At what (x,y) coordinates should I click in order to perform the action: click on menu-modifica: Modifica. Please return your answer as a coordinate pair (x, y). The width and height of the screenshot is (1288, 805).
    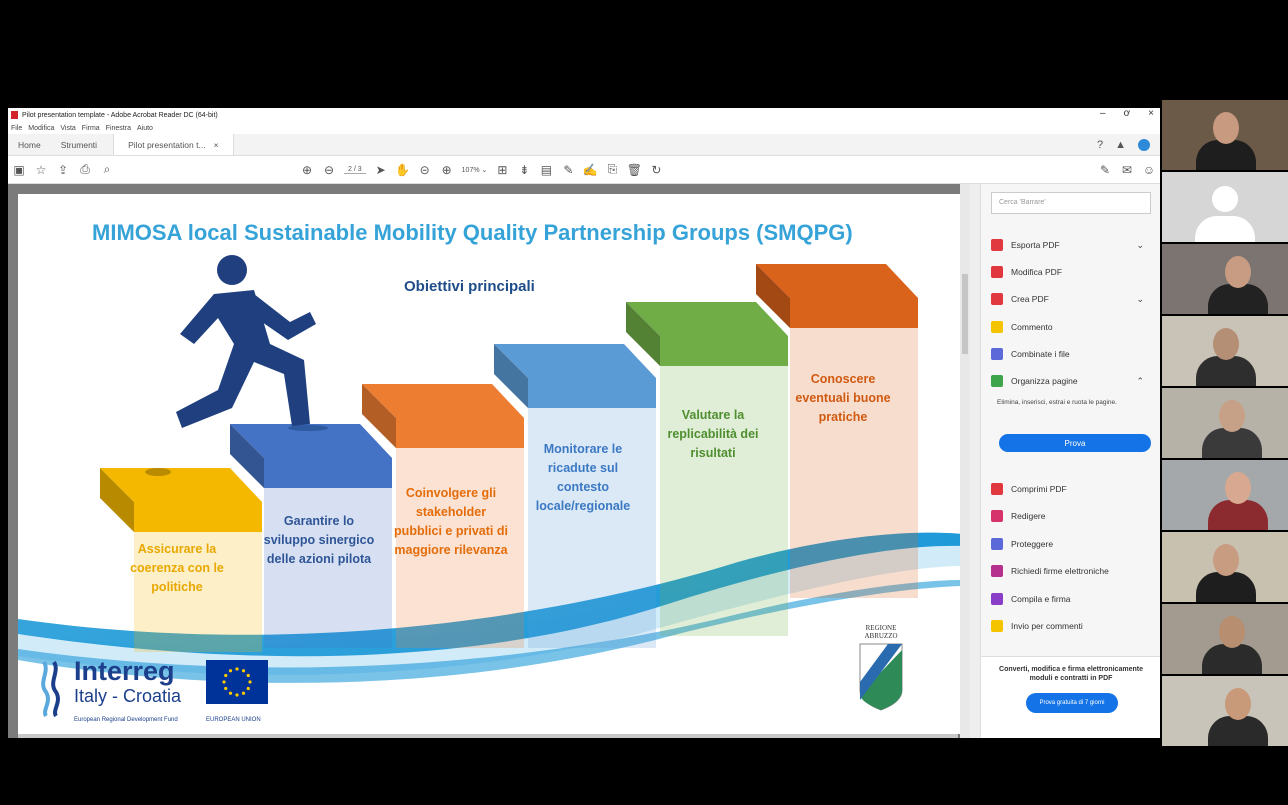
    Looking at the image, I should click on (41, 128).